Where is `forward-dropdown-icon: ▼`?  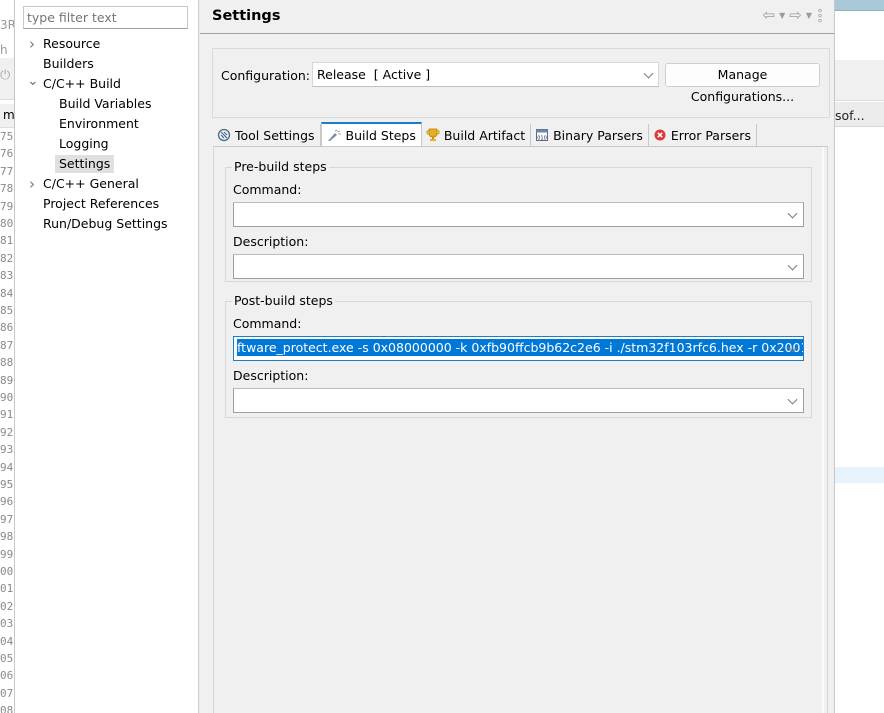 forward-dropdown-icon: ▼ is located at coordinates (809, 15).